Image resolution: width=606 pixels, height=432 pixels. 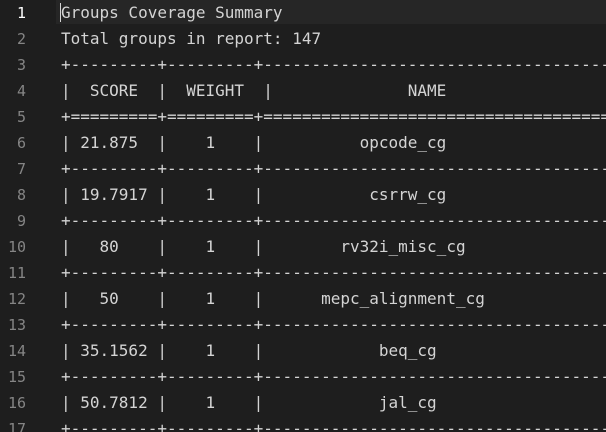 I want to click on editor-line: 6 | 21.875 | 1 | opcode_cg, so click(x=303, y=143).